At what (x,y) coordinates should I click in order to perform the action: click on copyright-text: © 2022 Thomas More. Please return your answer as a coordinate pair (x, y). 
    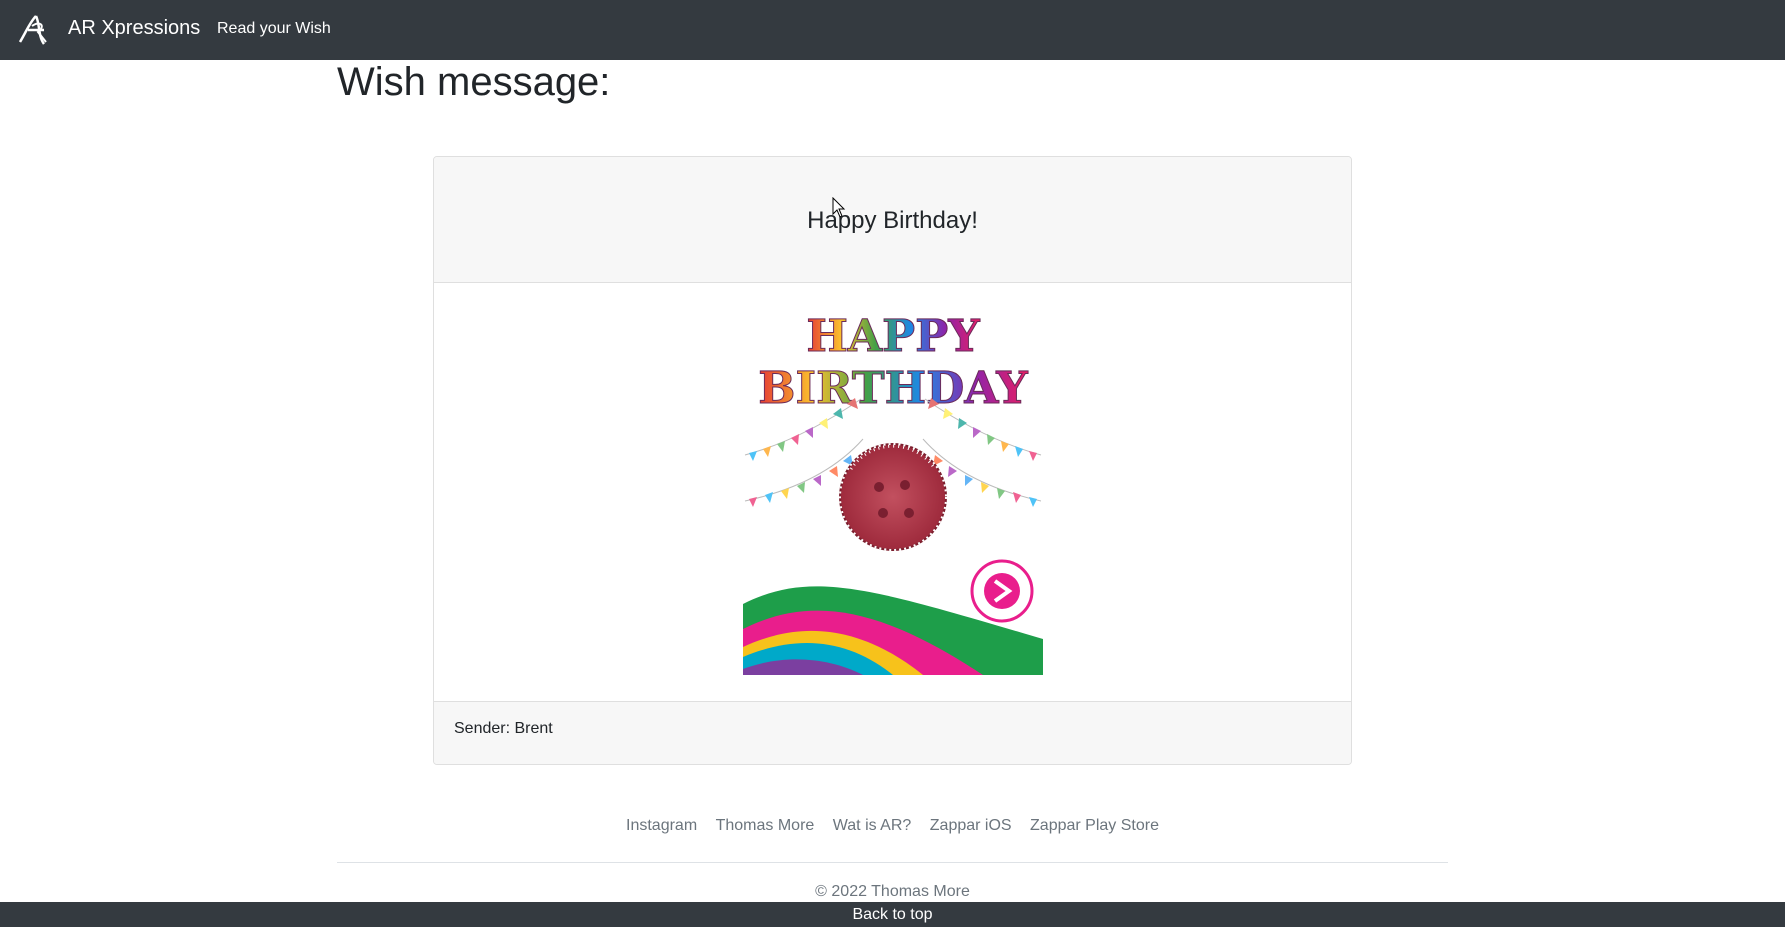
    Looking at the image, I should click on (892, 891).